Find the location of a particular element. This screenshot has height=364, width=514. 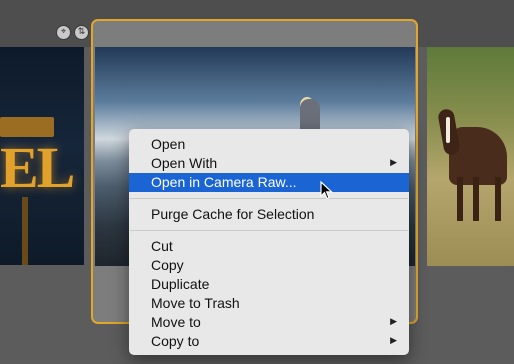

menu-item-copy-to: Copy to ▶ is located at coordinates (269, 341).